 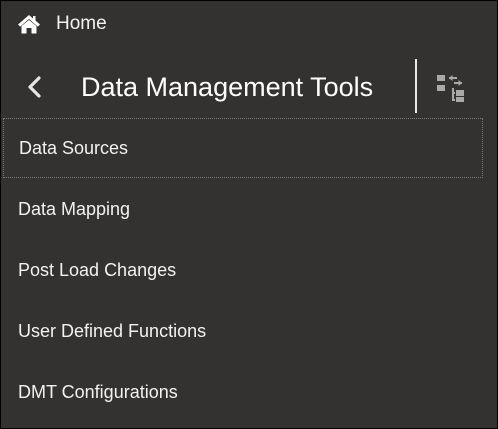 I want to click on nav-item-label: Data Sources, so click(x=74, y=147).